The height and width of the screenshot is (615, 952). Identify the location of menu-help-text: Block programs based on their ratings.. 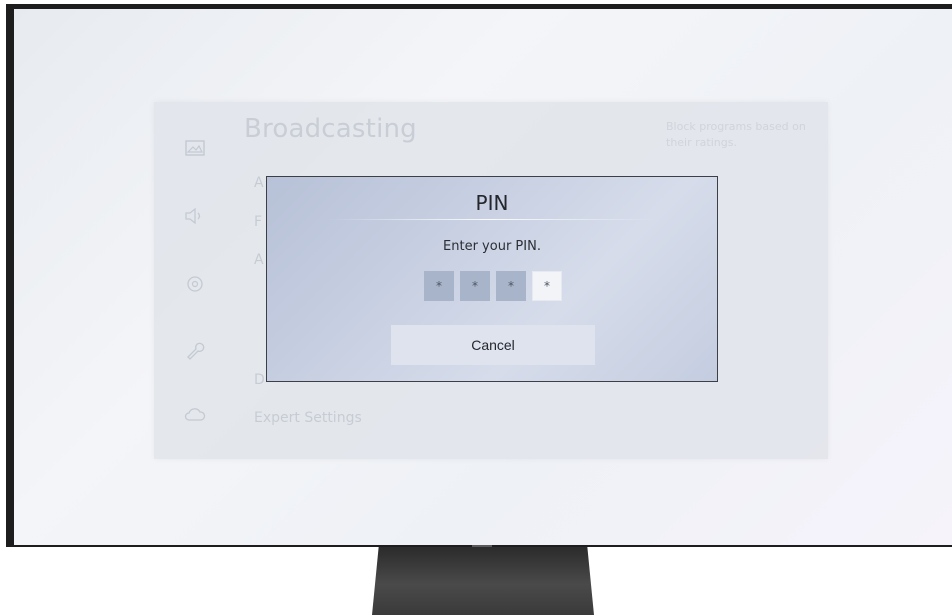
(736, 134).